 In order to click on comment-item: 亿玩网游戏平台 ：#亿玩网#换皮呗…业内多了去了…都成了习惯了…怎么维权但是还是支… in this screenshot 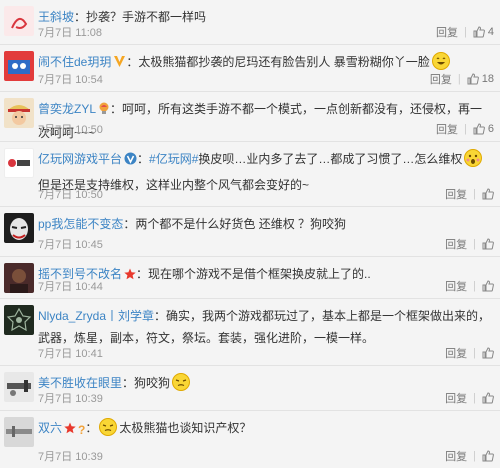, I will do `click(250, 174)`.